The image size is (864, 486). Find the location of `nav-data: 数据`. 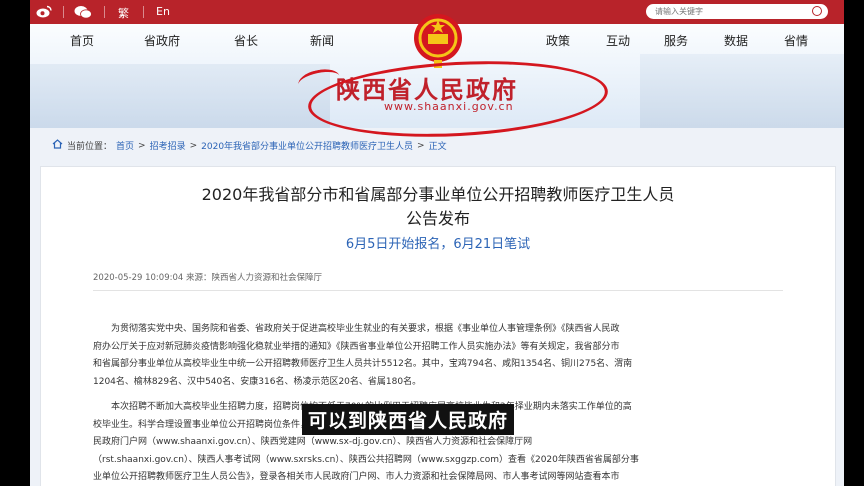

nav-data: 数据 is located at coordinates (736, 40).